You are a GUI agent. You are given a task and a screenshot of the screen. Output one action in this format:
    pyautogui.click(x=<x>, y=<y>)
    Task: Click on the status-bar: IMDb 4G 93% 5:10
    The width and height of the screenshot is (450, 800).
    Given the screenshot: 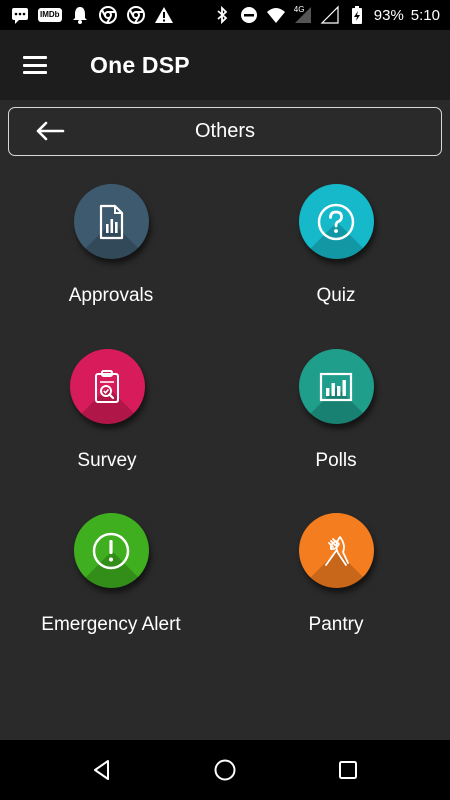 What is the action you would take?
    pyautogui.click(x=225, y=15)
    